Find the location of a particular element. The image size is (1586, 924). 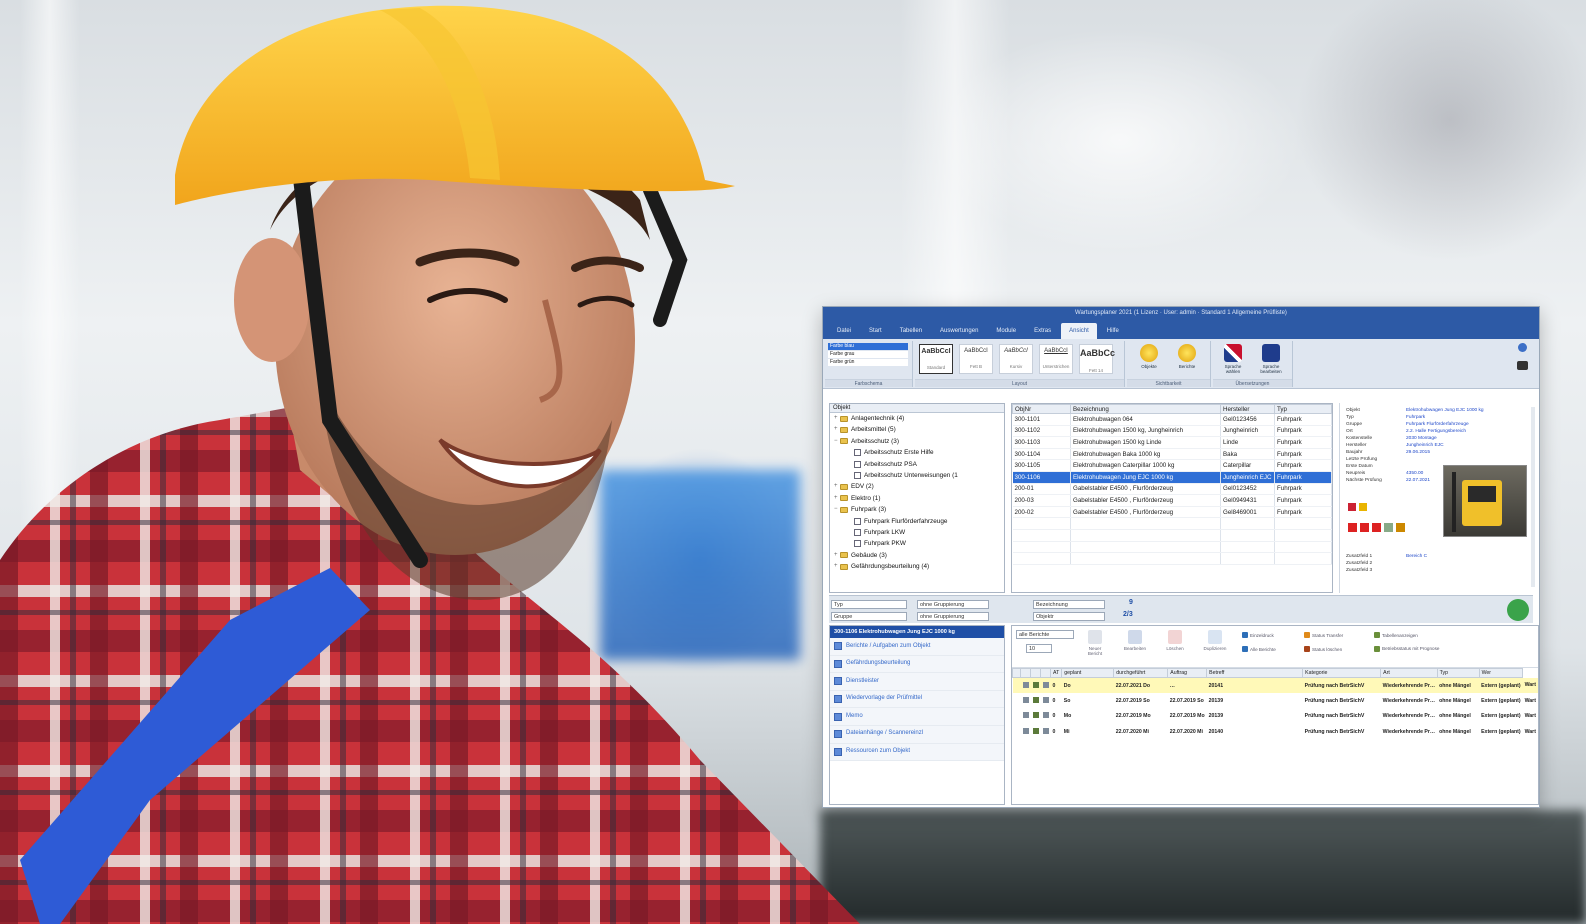

column-header: Wer is located at coordinates (1501, 673).